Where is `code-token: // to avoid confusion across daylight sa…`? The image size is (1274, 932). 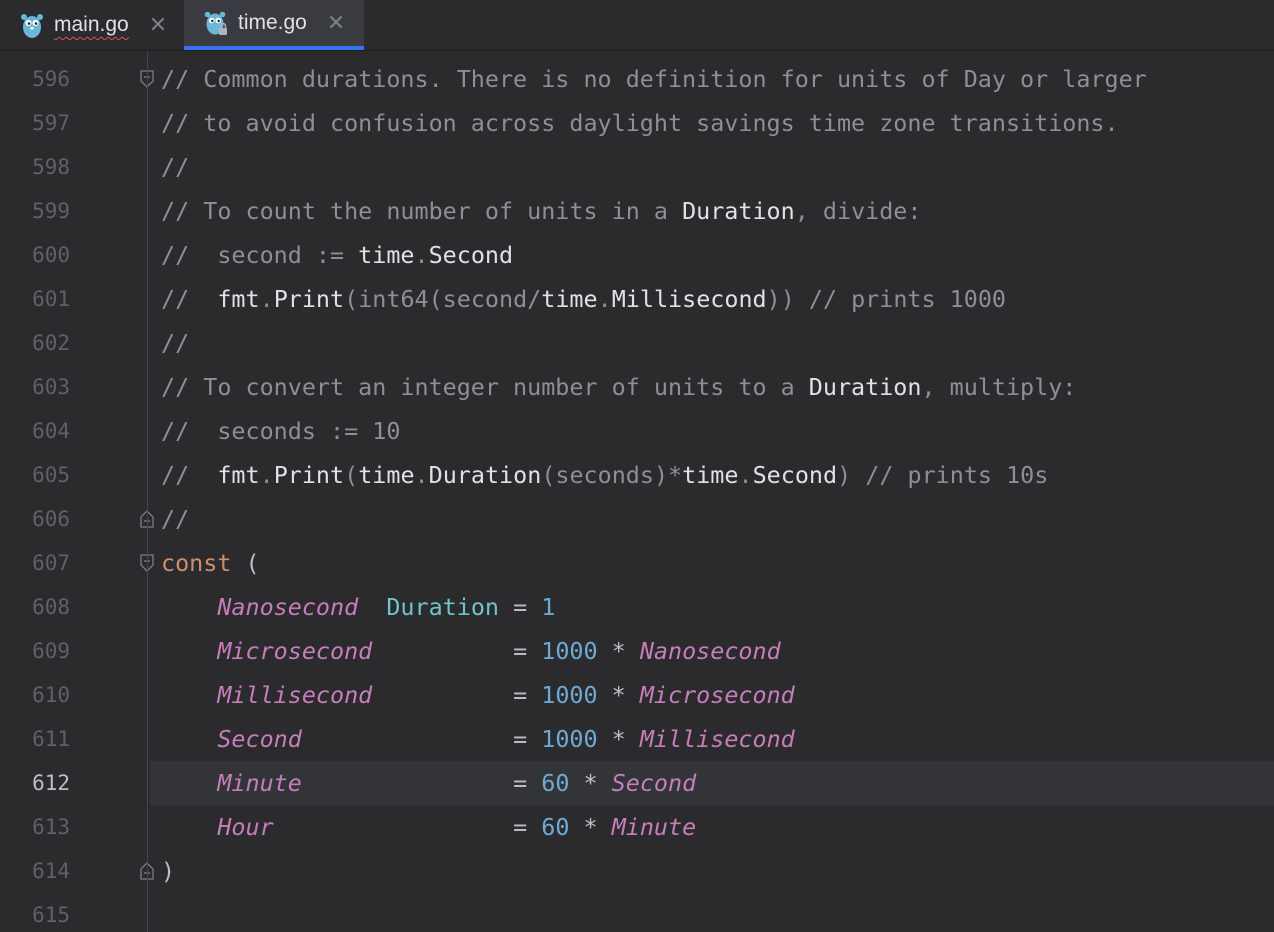
code-token: // to avoid confusion across daylight sa… is located at coordinates (640, 123).